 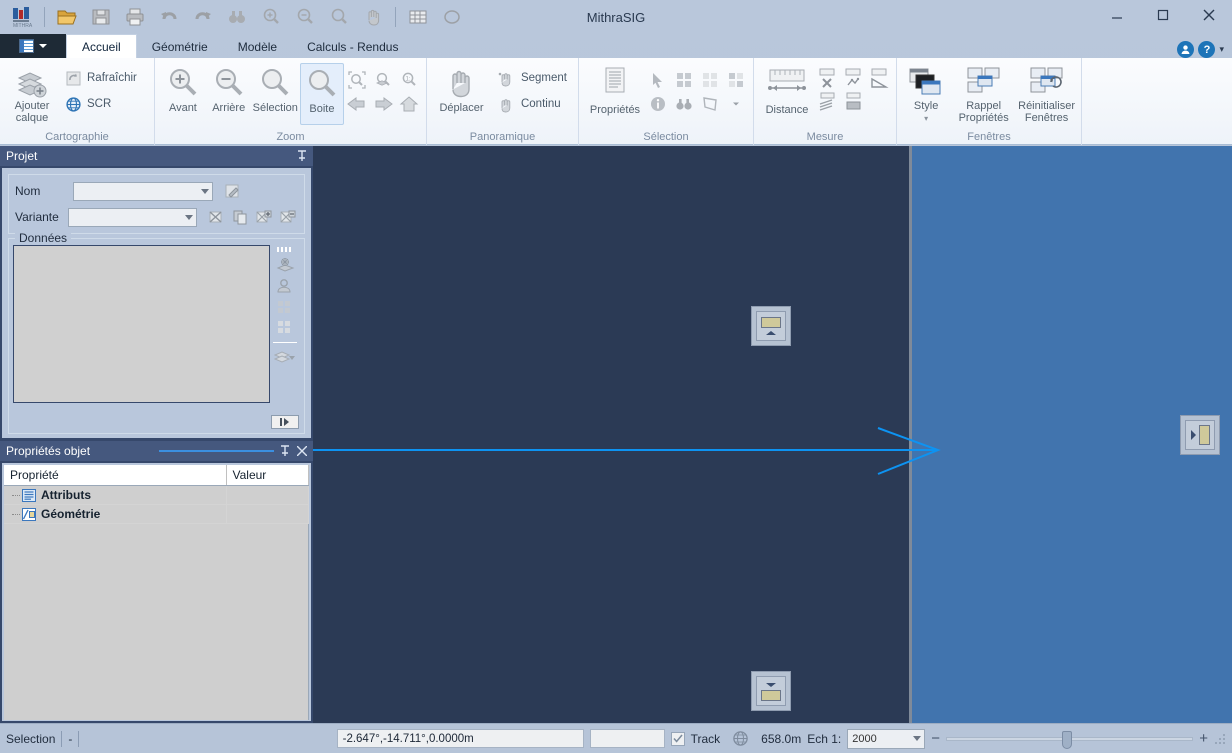 What do you see at coordinates (285, 265) in the screenshot?
I see `layer-settings-icon` at bounding box center [285, 265].